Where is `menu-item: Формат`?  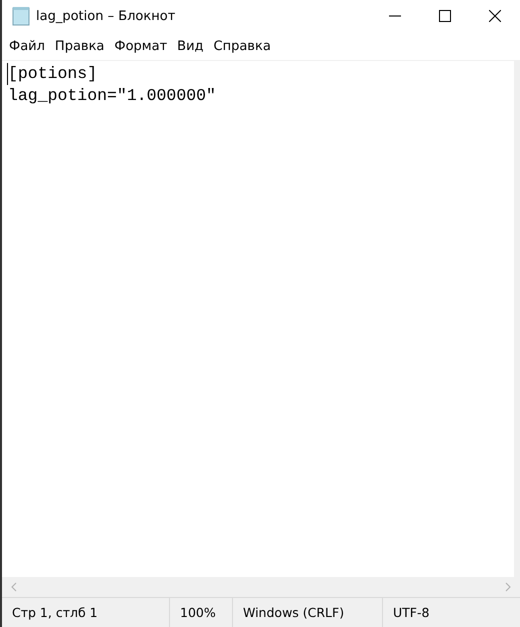
menu-item: Формат is located at coordinates (140, 46).